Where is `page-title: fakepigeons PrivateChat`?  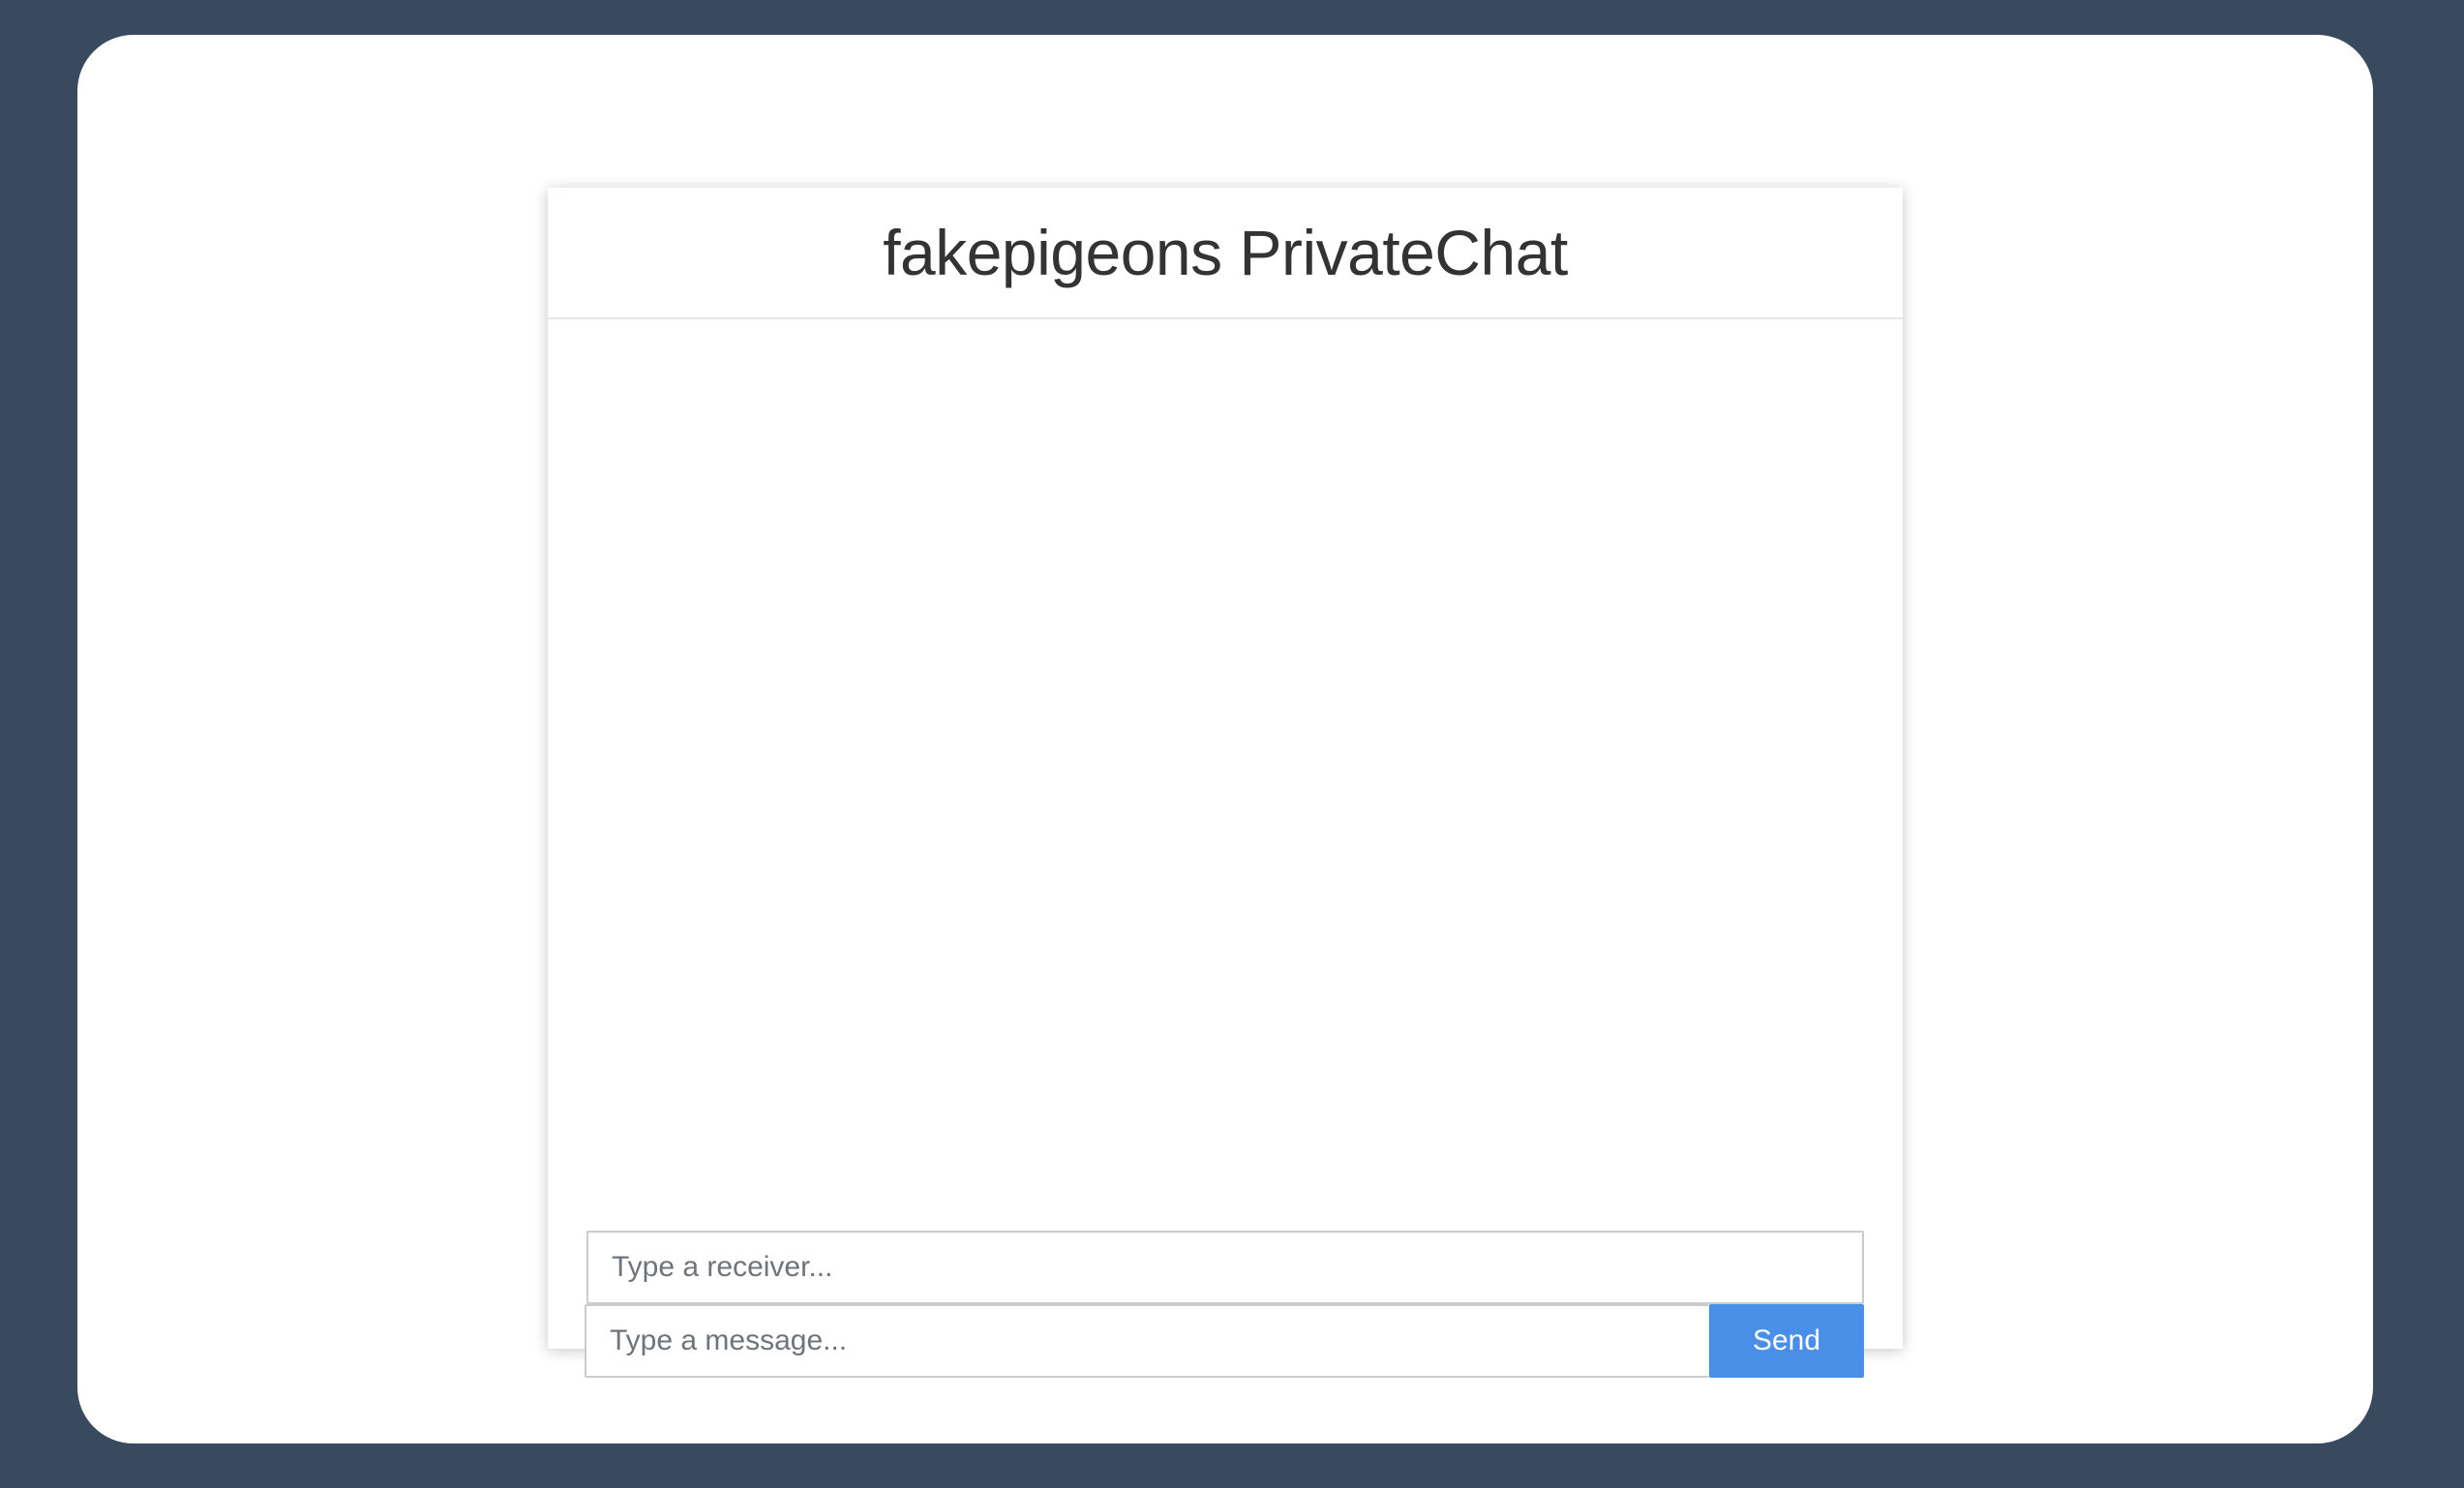 page-title: fakepigeons PrivateChat is located at coordinates (1225, 252).